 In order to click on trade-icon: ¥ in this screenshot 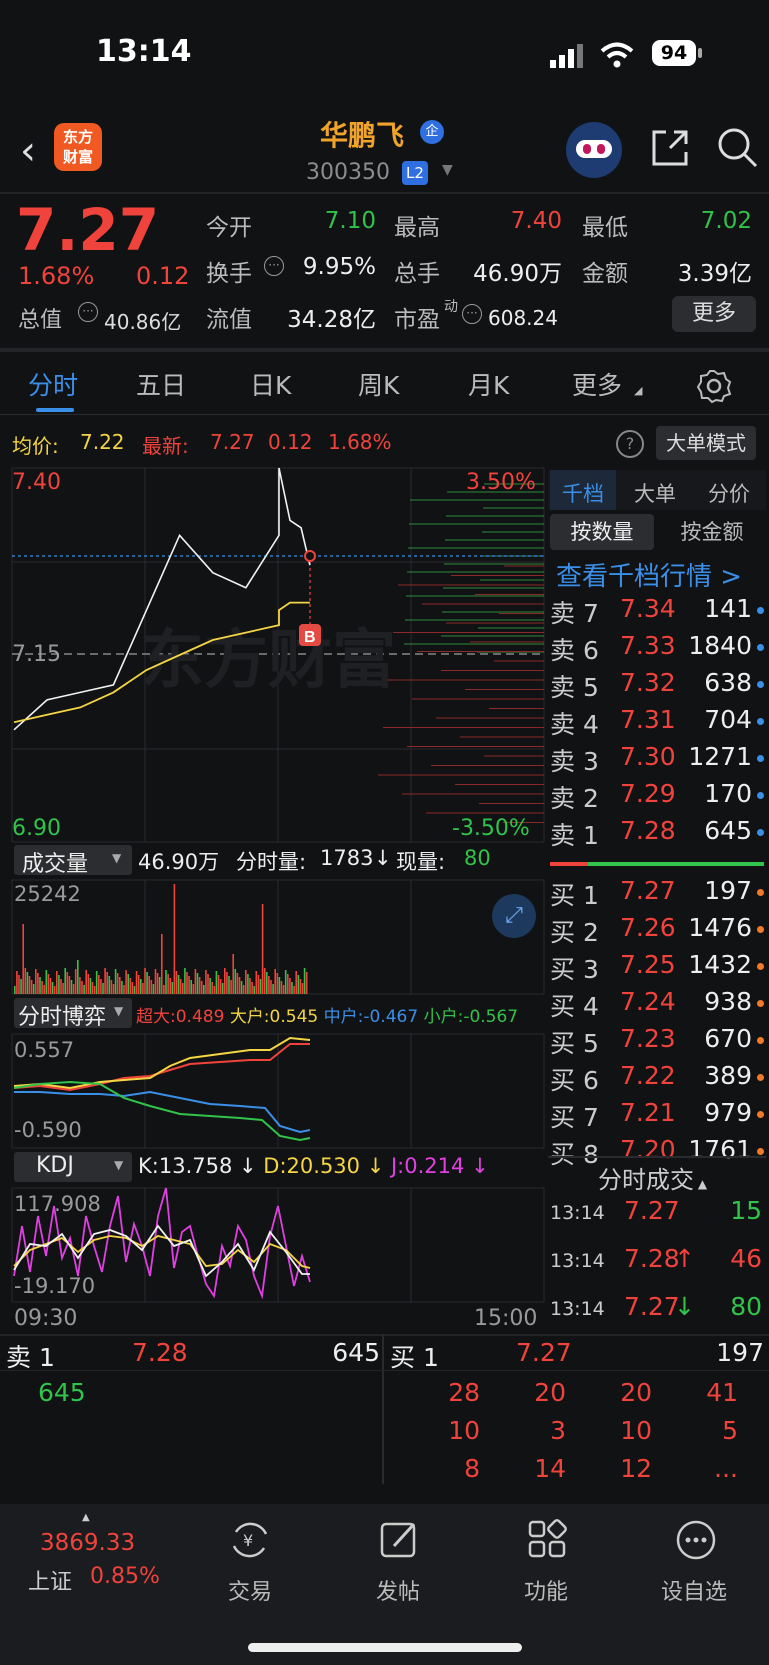, I will do `click(250, 1540)`.